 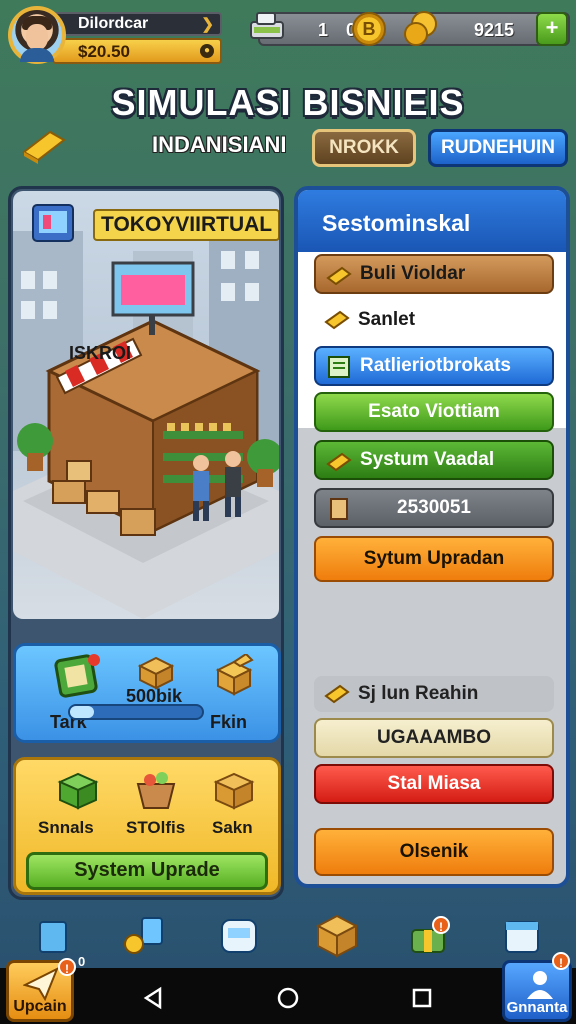 What do you see at coordinates (232, 827) in the screenshot?
I see `item-label-3: Sakn` at bounding box center [232, 827].